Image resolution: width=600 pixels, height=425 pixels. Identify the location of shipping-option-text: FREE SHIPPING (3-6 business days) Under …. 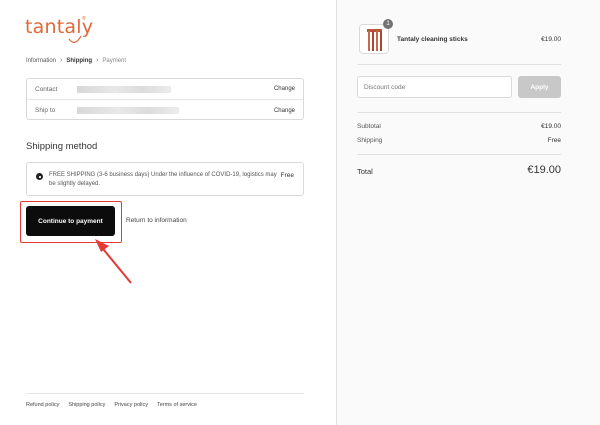
(163, 179).